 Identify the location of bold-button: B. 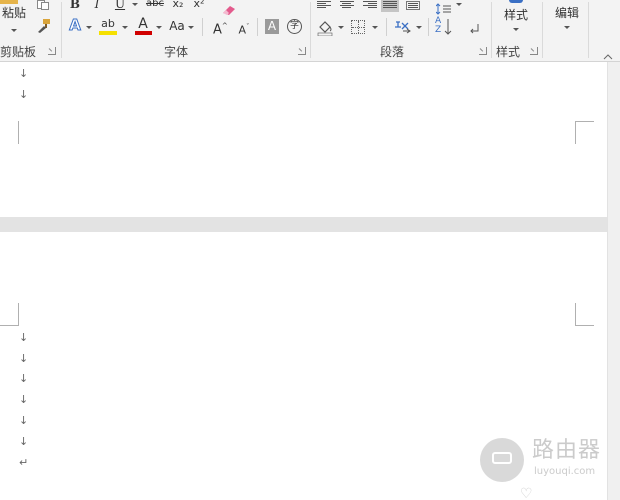
(75, 5).